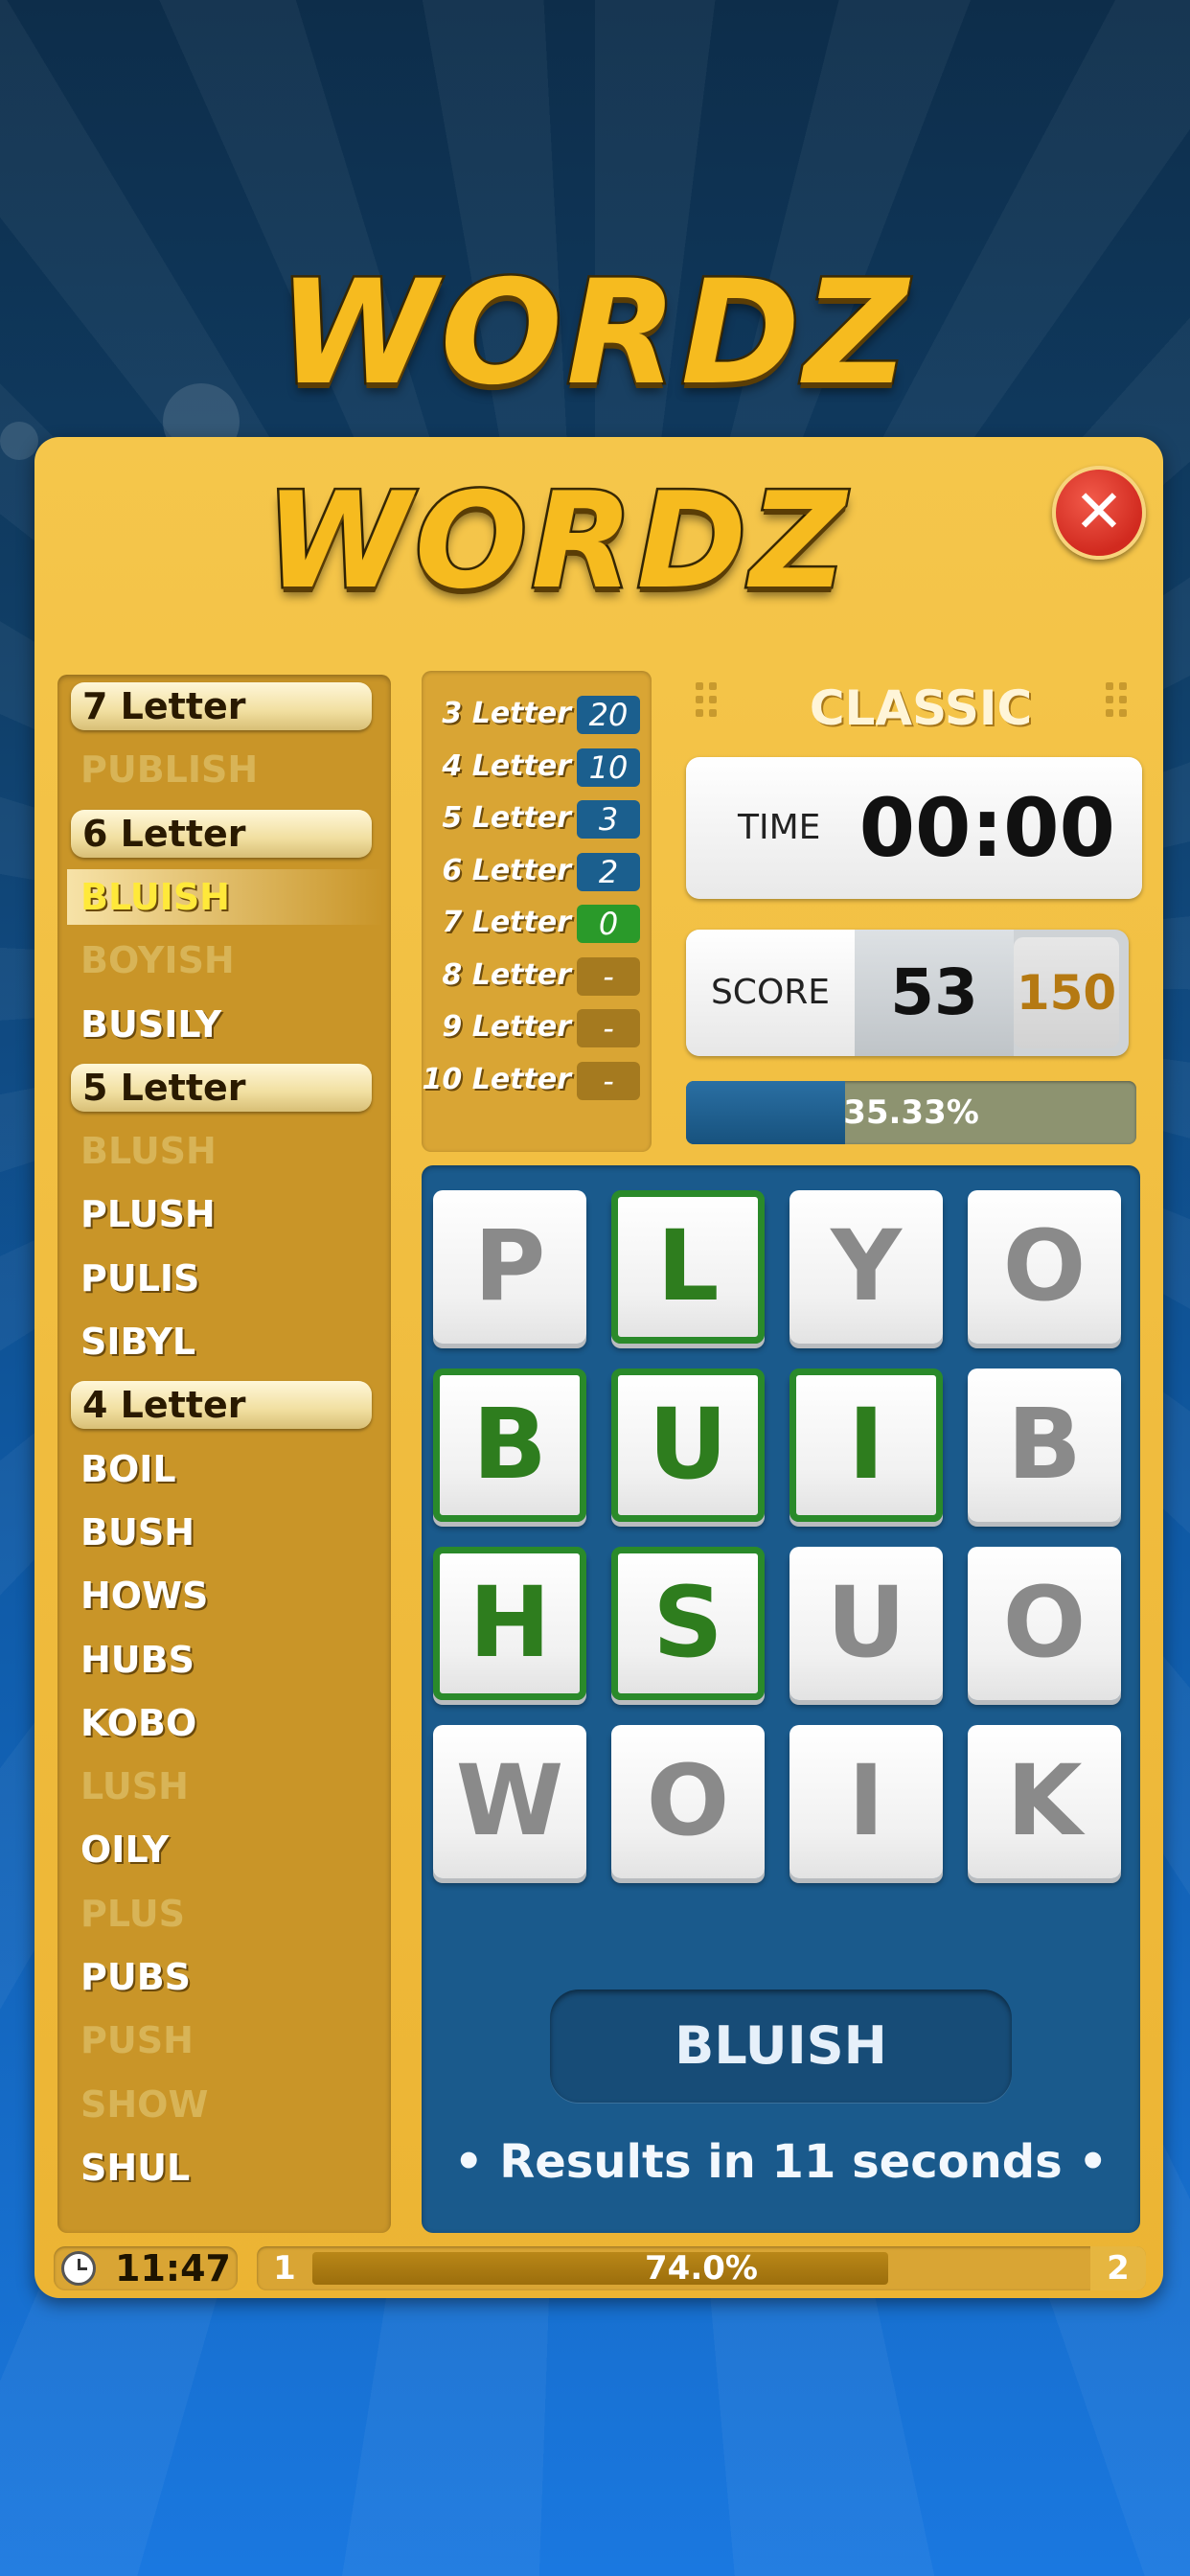 This screenshot has width=1190, height=2576. I want to click on score-label: SCORE, so click(771, 993).